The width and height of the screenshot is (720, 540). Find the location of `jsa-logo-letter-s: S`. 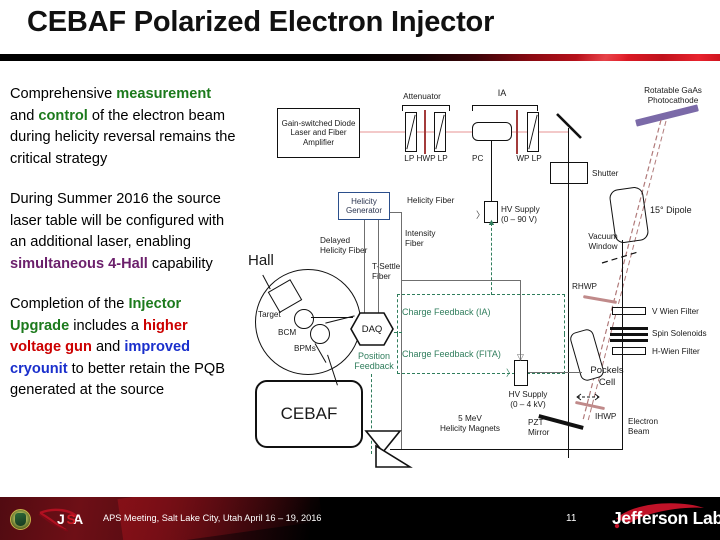

jsa-logo-letter-s: S is located at coordinates (71, 519).